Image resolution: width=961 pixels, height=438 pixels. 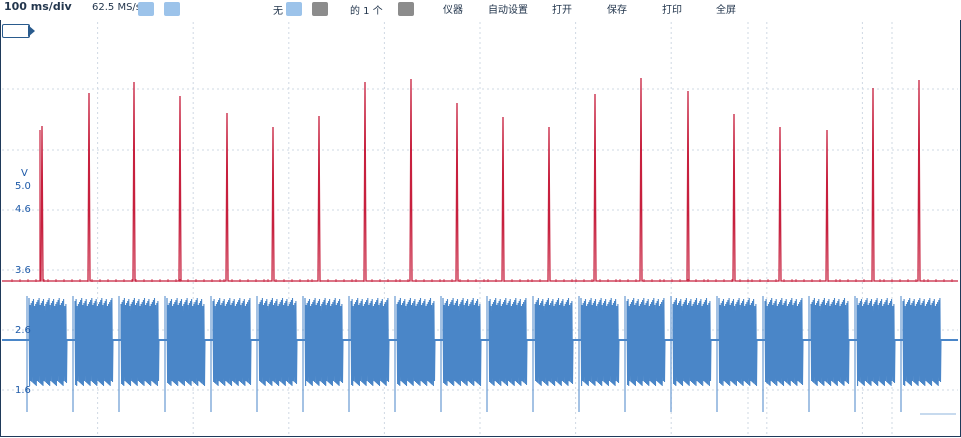 I want to click on y-tick-5-0: 5.0, so click(x=23, y=186).